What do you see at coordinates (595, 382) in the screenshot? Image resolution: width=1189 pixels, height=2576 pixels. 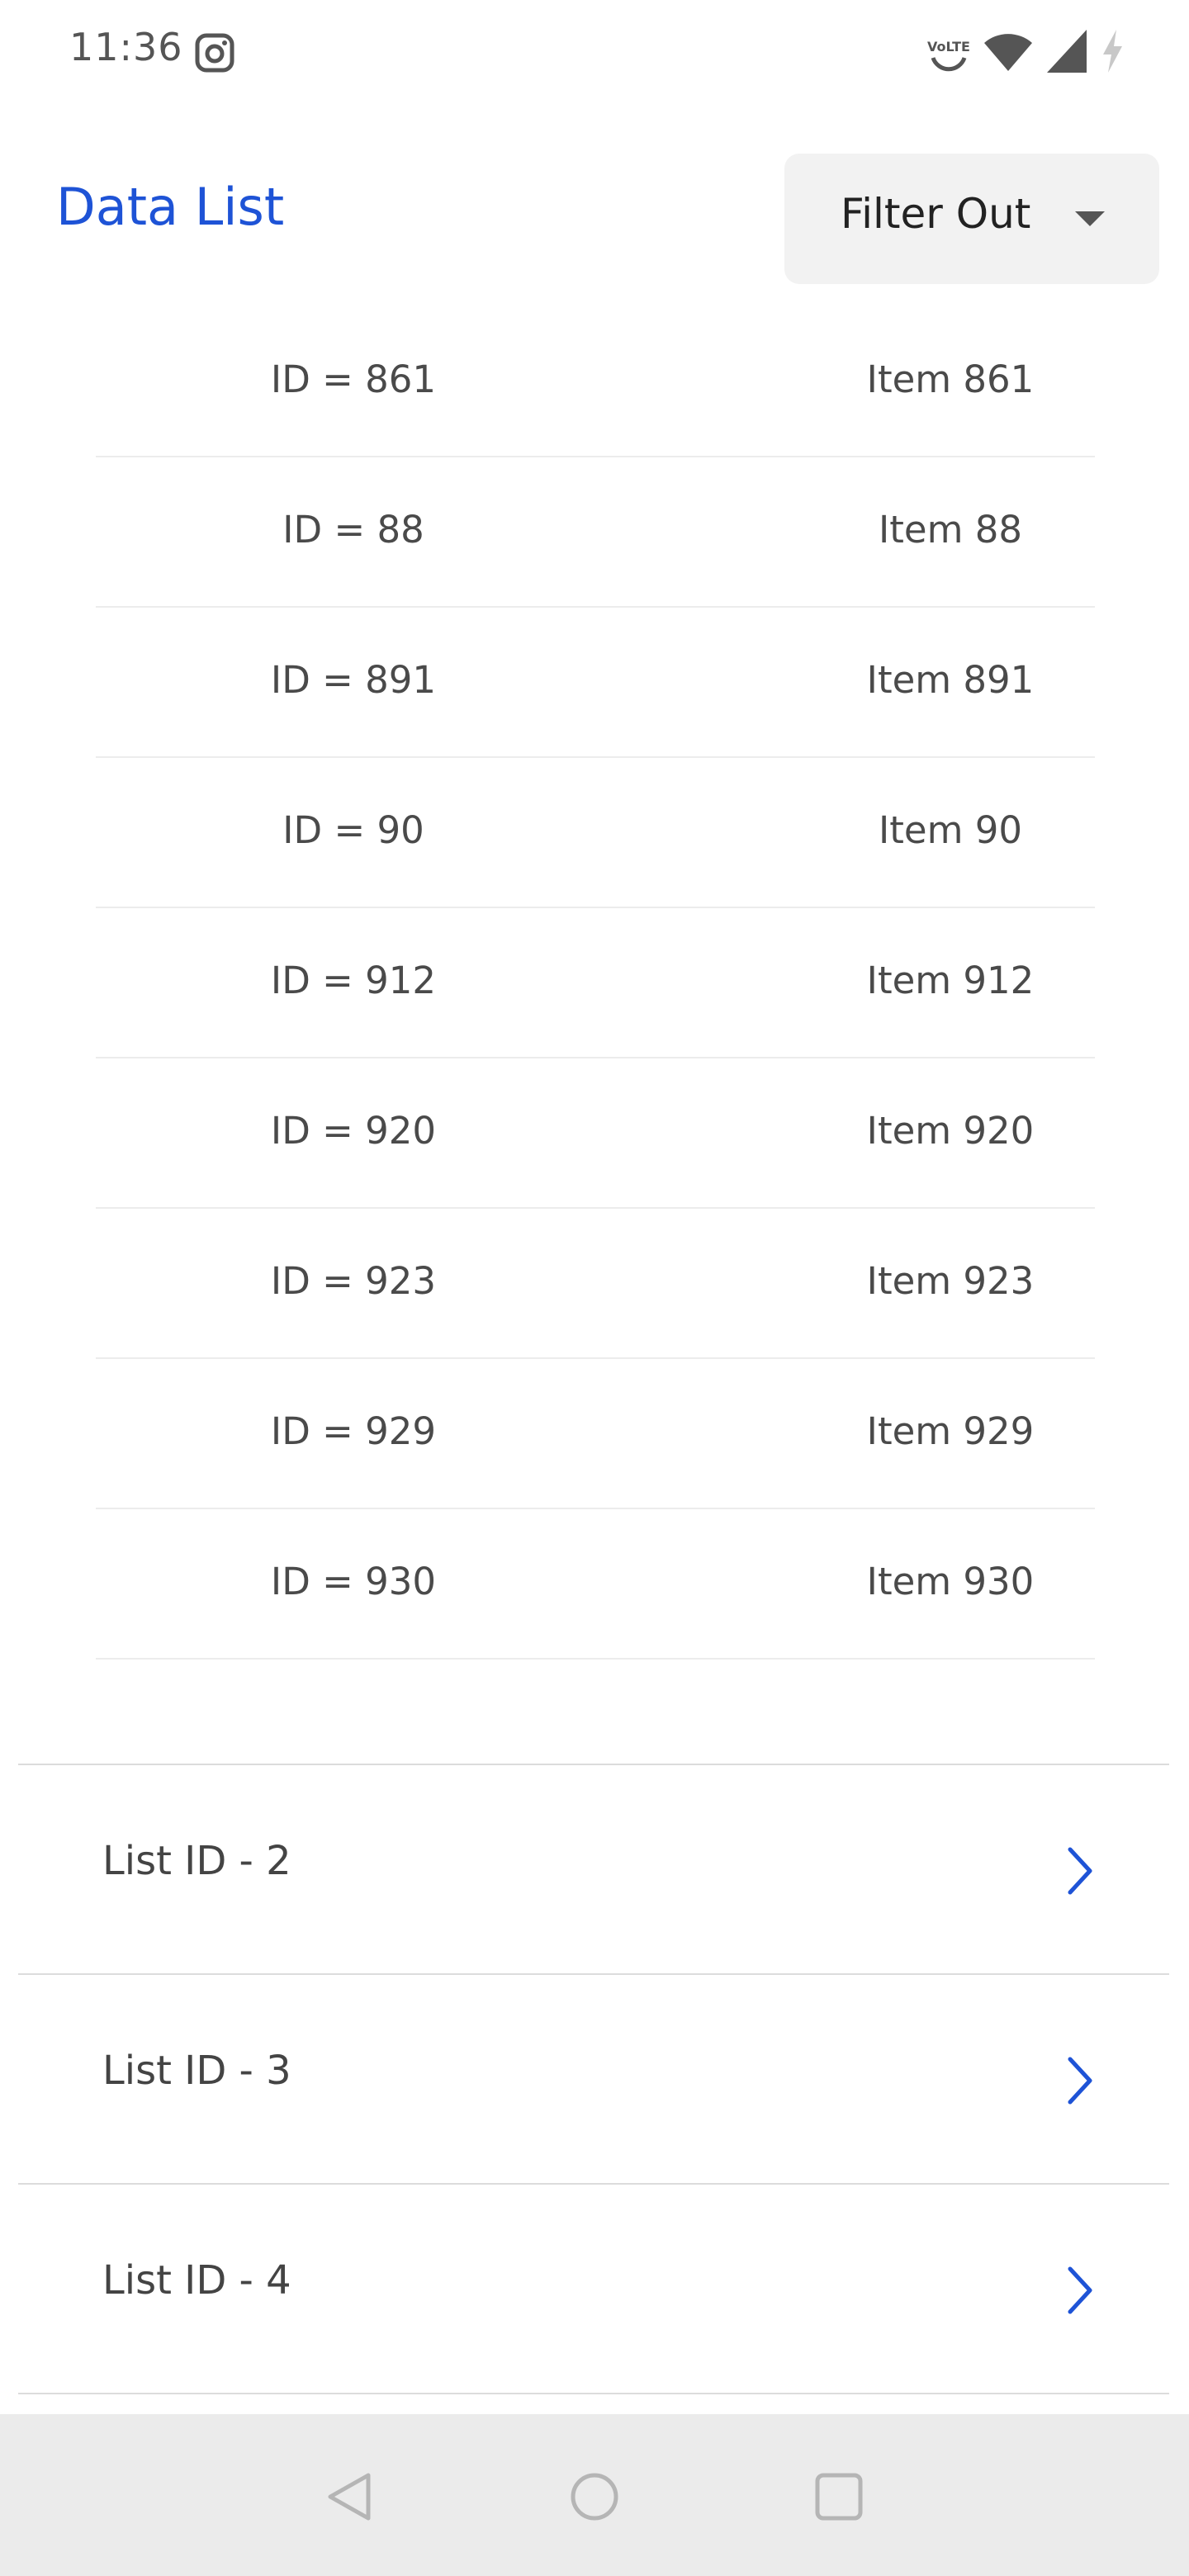 I see `table-row: ID = 861 Item 861` at bounding box center [595, 382].